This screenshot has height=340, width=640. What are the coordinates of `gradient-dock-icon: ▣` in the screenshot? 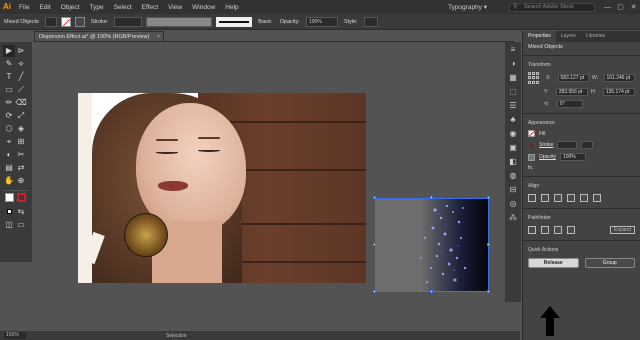 It's located at (513, 148).